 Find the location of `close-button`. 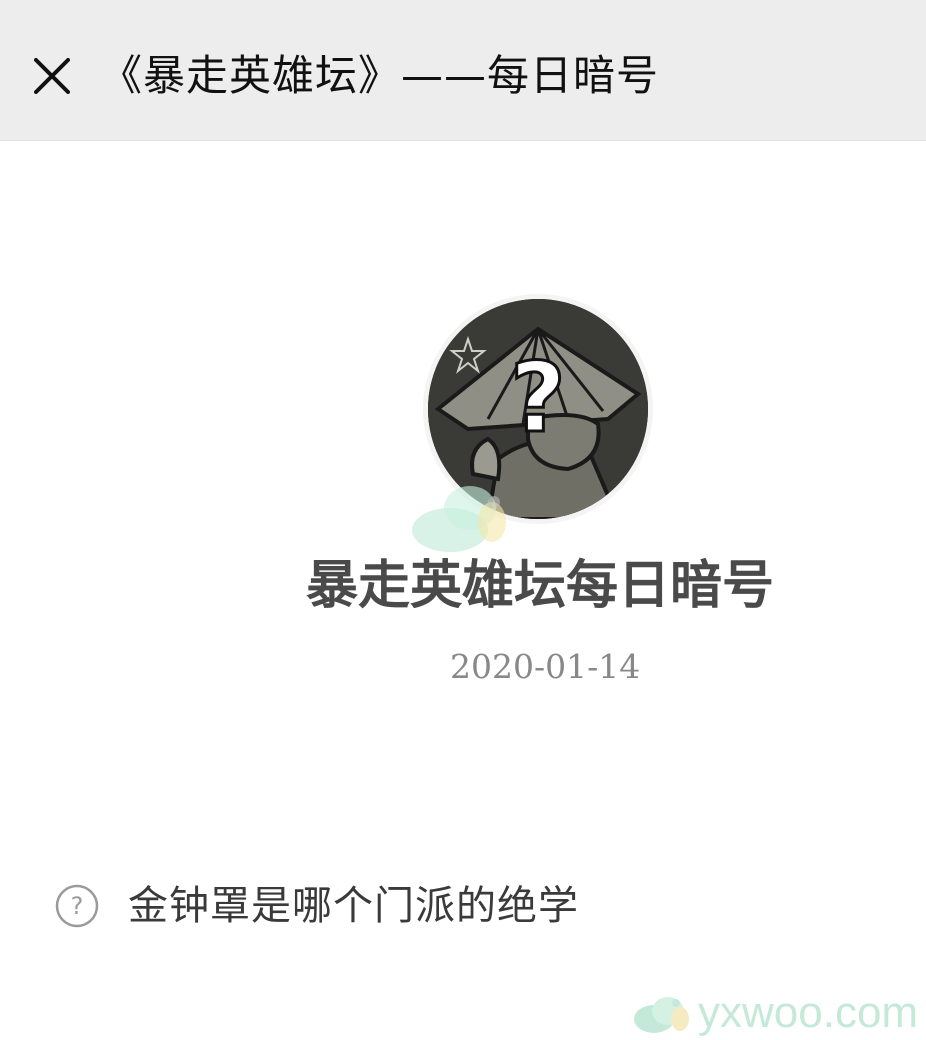

close-button is located at coordinates (52, 76).